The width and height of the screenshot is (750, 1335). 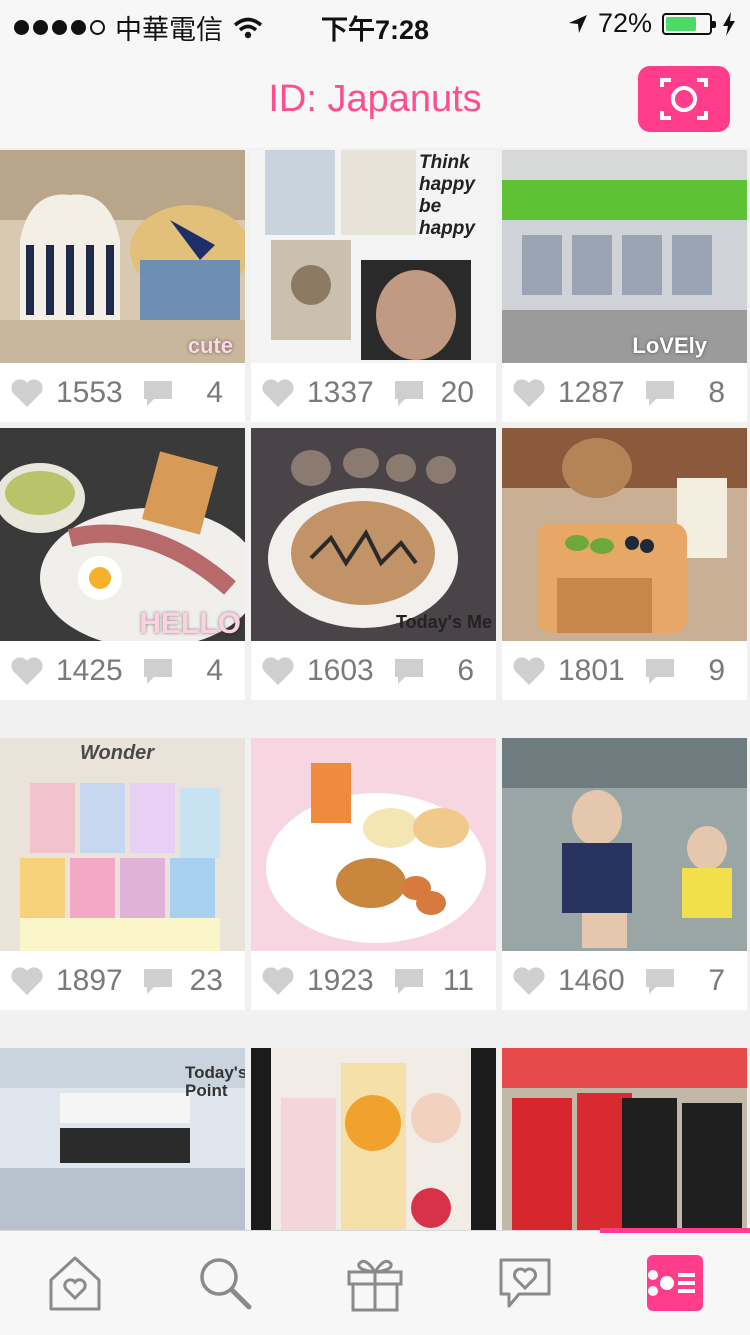 What do you see at coordinates (716, 670) in the screenshot?
I see `comments-count: 9` at bounding box center [716, 670].